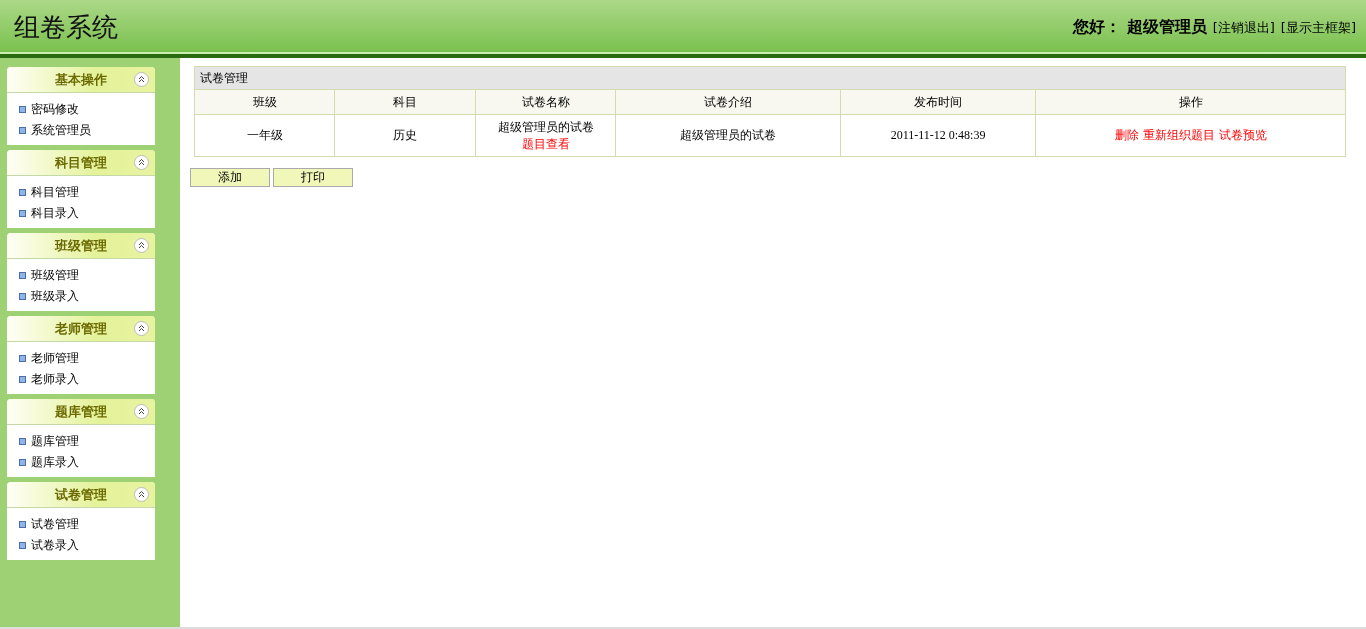  What do you see at coordinates (55, 275) in the screenshot?
I see `sidebar-item: 班级管理` at bounding box center [55, 275].